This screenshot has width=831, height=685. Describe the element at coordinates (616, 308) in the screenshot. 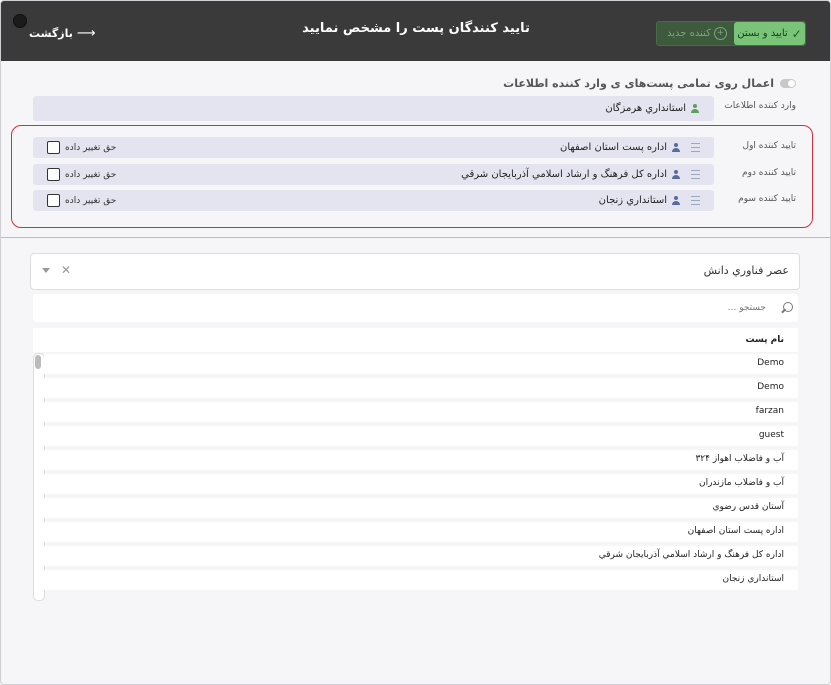

I see `search-input` at that location.